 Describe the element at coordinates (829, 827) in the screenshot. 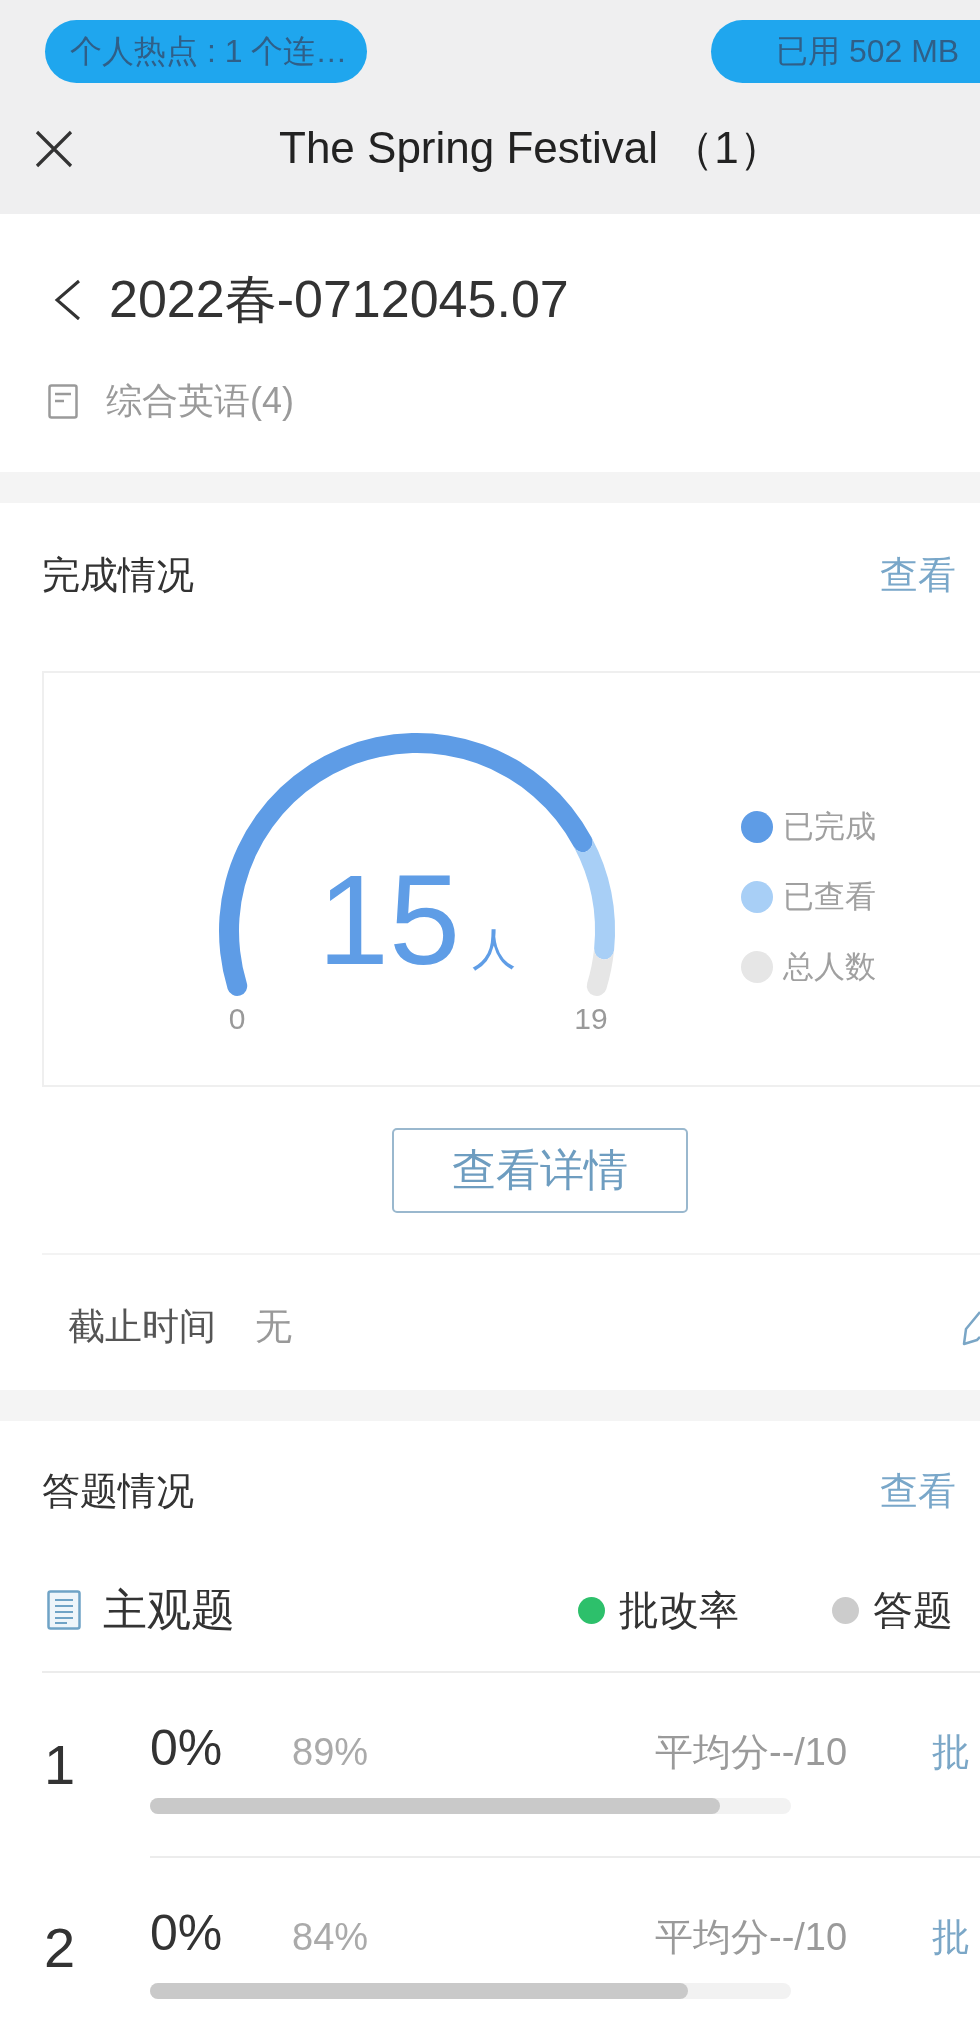

I see `legend-label: 已完成` at that location.